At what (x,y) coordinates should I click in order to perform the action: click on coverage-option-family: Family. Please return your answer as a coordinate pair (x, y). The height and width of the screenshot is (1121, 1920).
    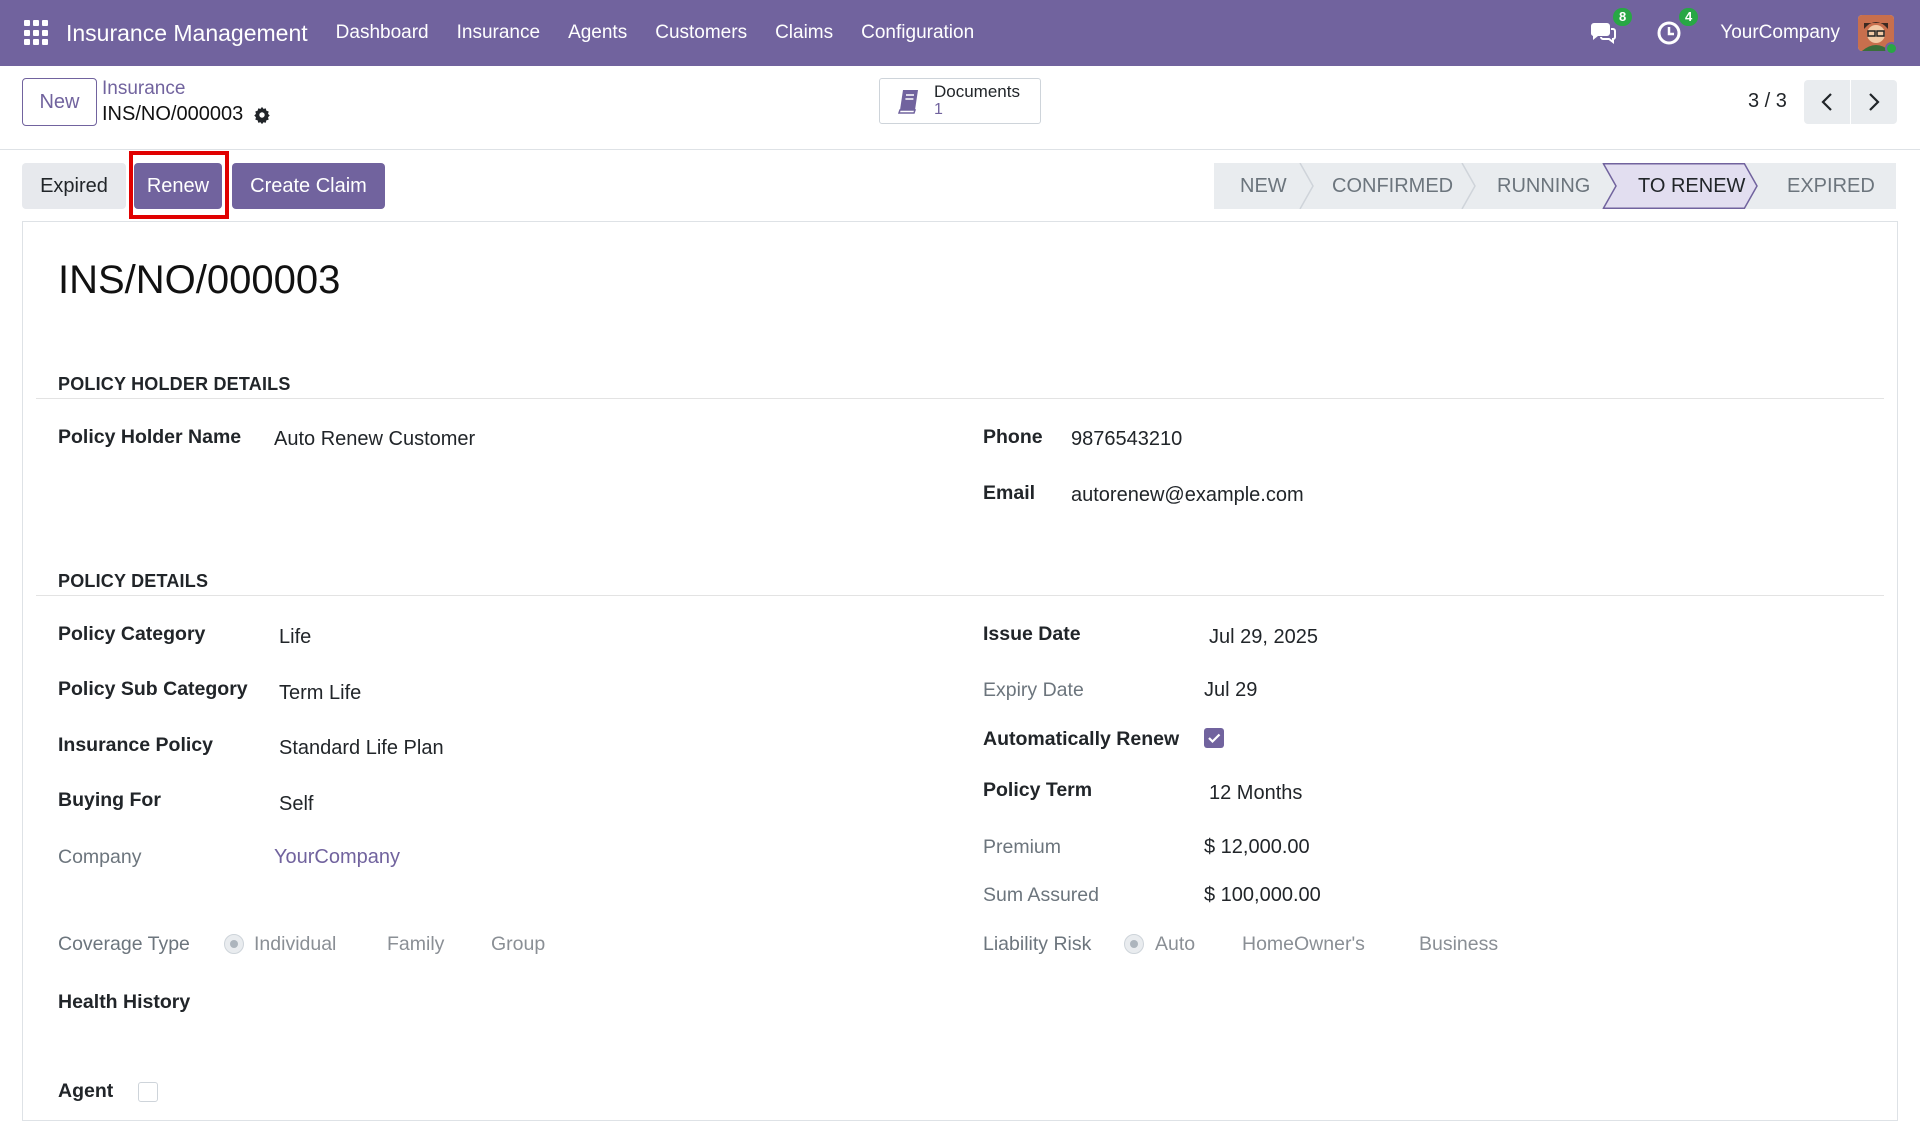
    Looking at the image, I should click on (415, 944).